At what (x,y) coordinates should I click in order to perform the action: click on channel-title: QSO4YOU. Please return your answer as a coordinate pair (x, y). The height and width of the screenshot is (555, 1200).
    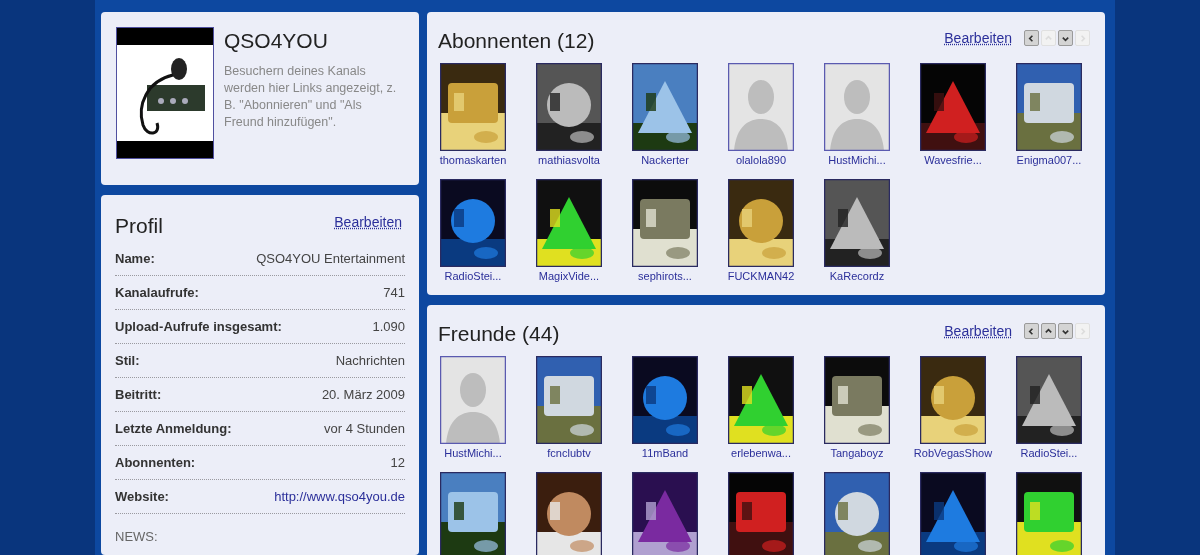
    Looking at the image, I should click on (276, 40).